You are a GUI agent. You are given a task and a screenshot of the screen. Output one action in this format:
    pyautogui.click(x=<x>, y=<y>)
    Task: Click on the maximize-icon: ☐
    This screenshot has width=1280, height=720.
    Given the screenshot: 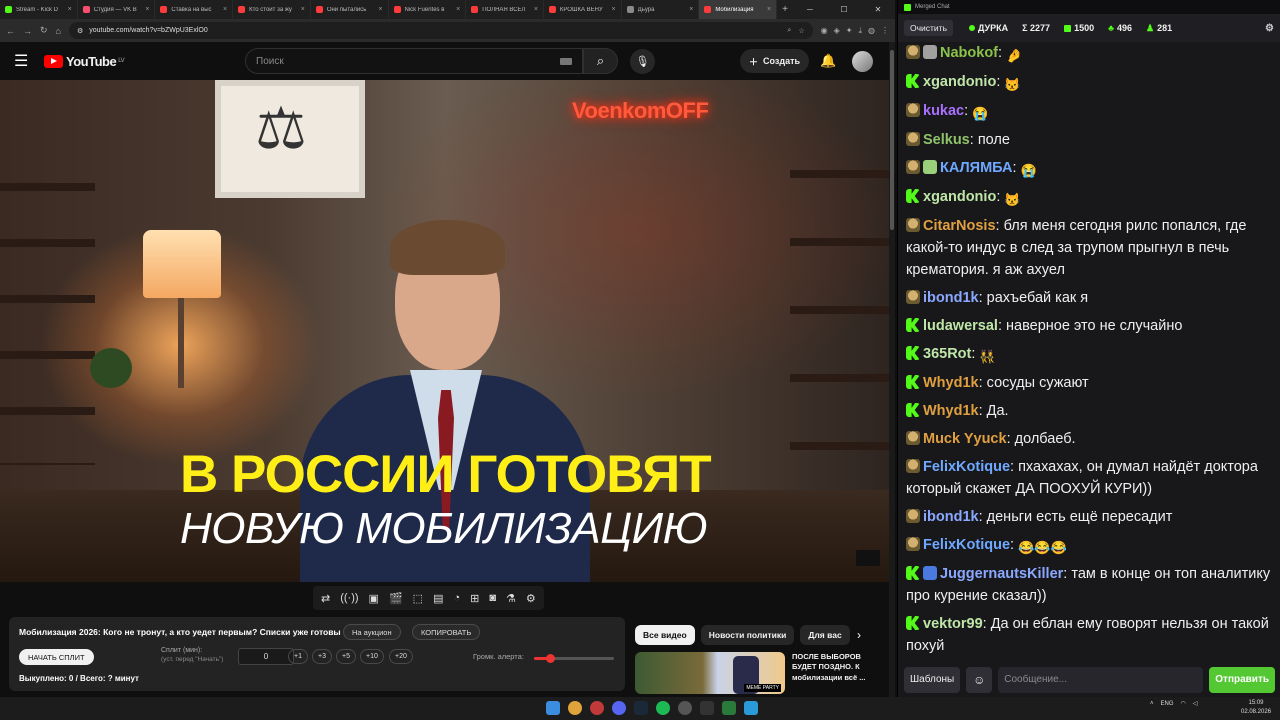 What is the action you would take?
    pyautogui.click(x=844, y=9)
    